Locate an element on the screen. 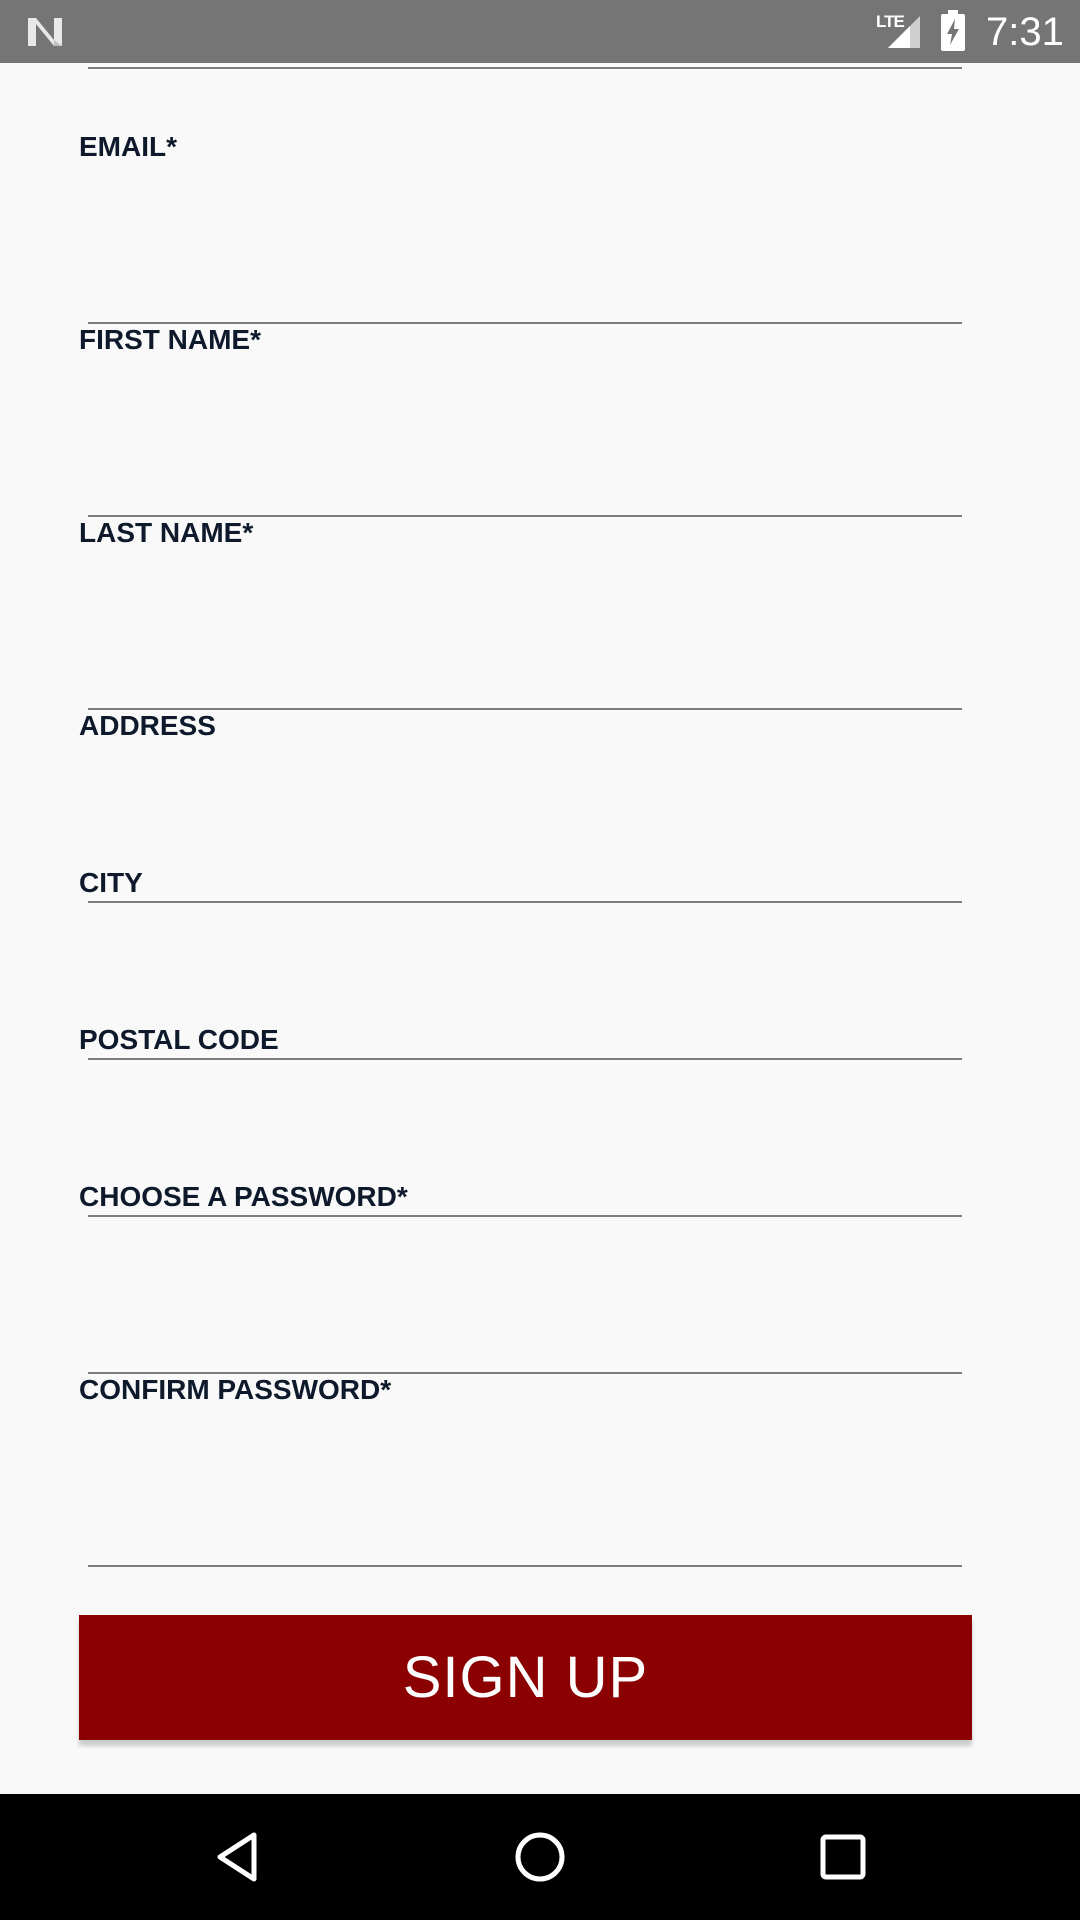  confirm-password-input is located at coordinates (525, 1533).